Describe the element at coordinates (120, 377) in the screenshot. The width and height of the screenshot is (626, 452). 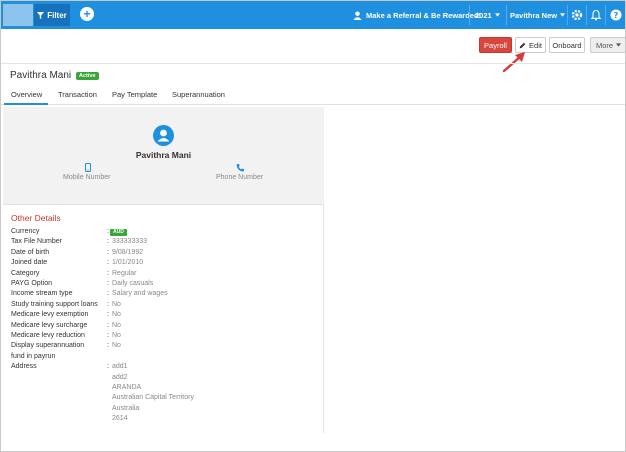
I see `address-line: add2` at that location.